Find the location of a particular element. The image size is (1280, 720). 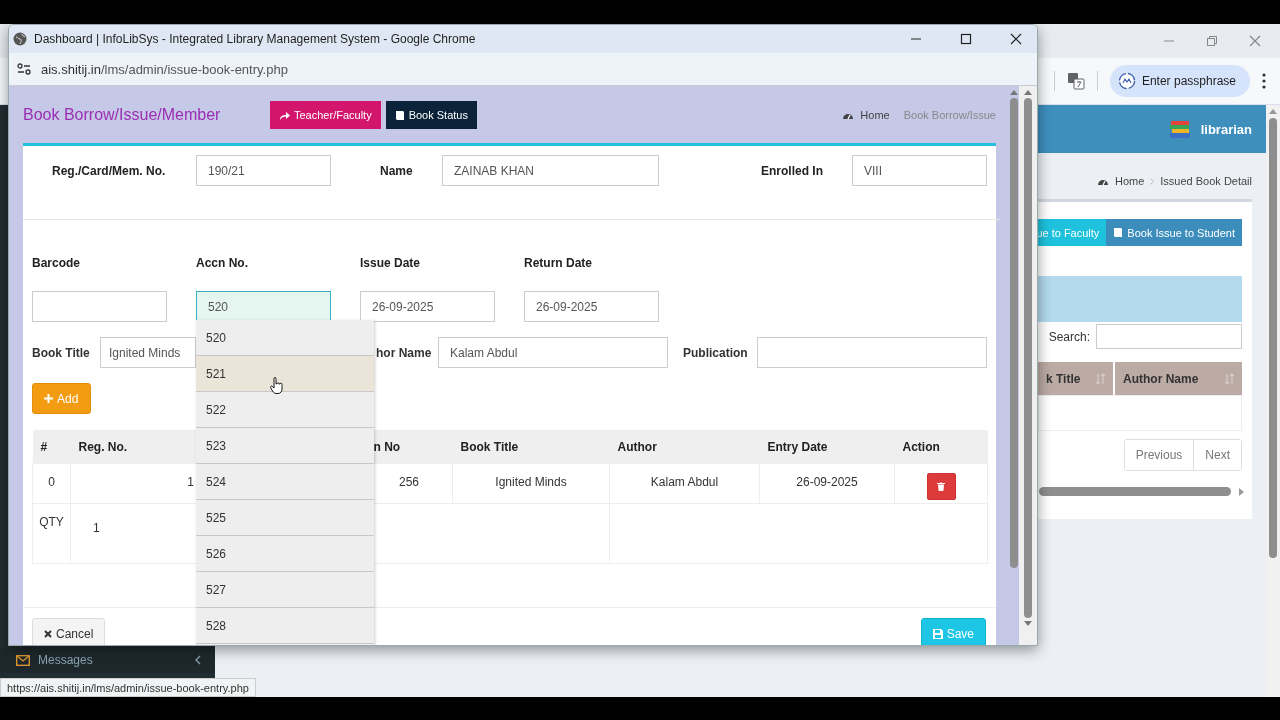

sidebar-item: Messages is located at coordinates (107, 660).